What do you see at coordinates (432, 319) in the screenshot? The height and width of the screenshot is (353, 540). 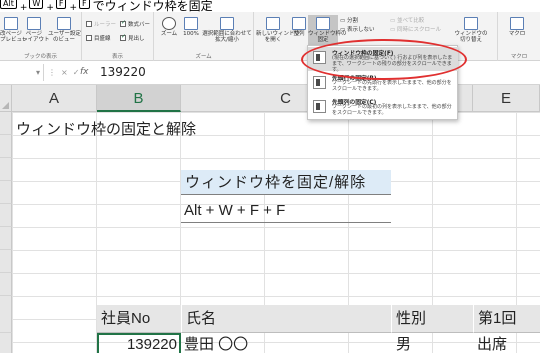 I see `header-gender: 性別` at bounding box center [432, 319].